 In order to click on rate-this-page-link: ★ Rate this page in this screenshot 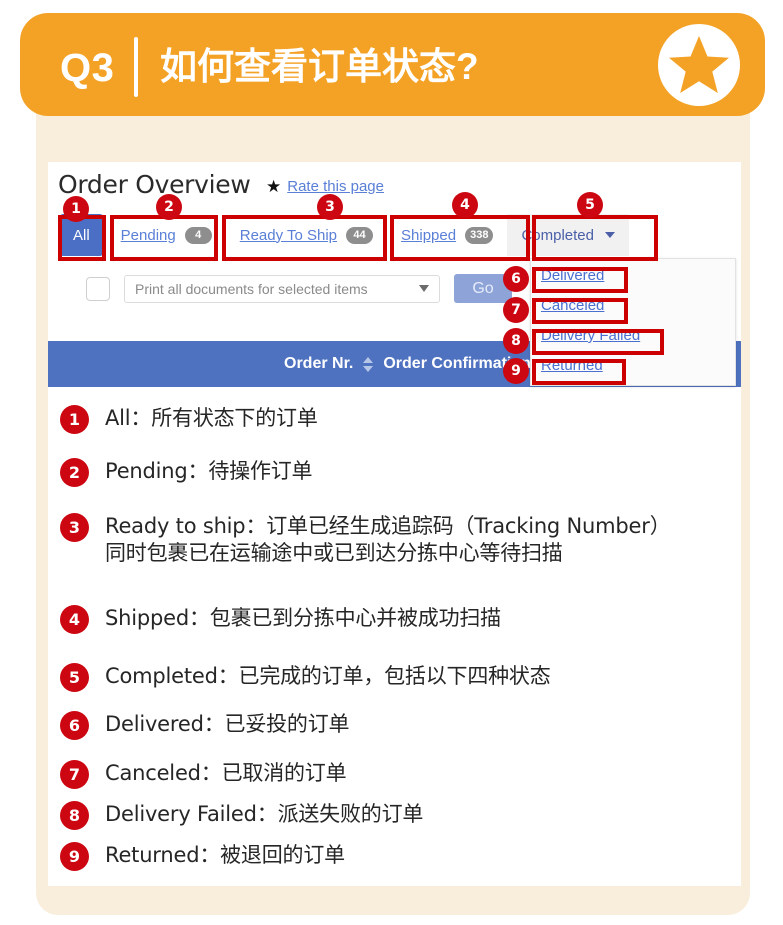, I will do `click(325, 186)`.